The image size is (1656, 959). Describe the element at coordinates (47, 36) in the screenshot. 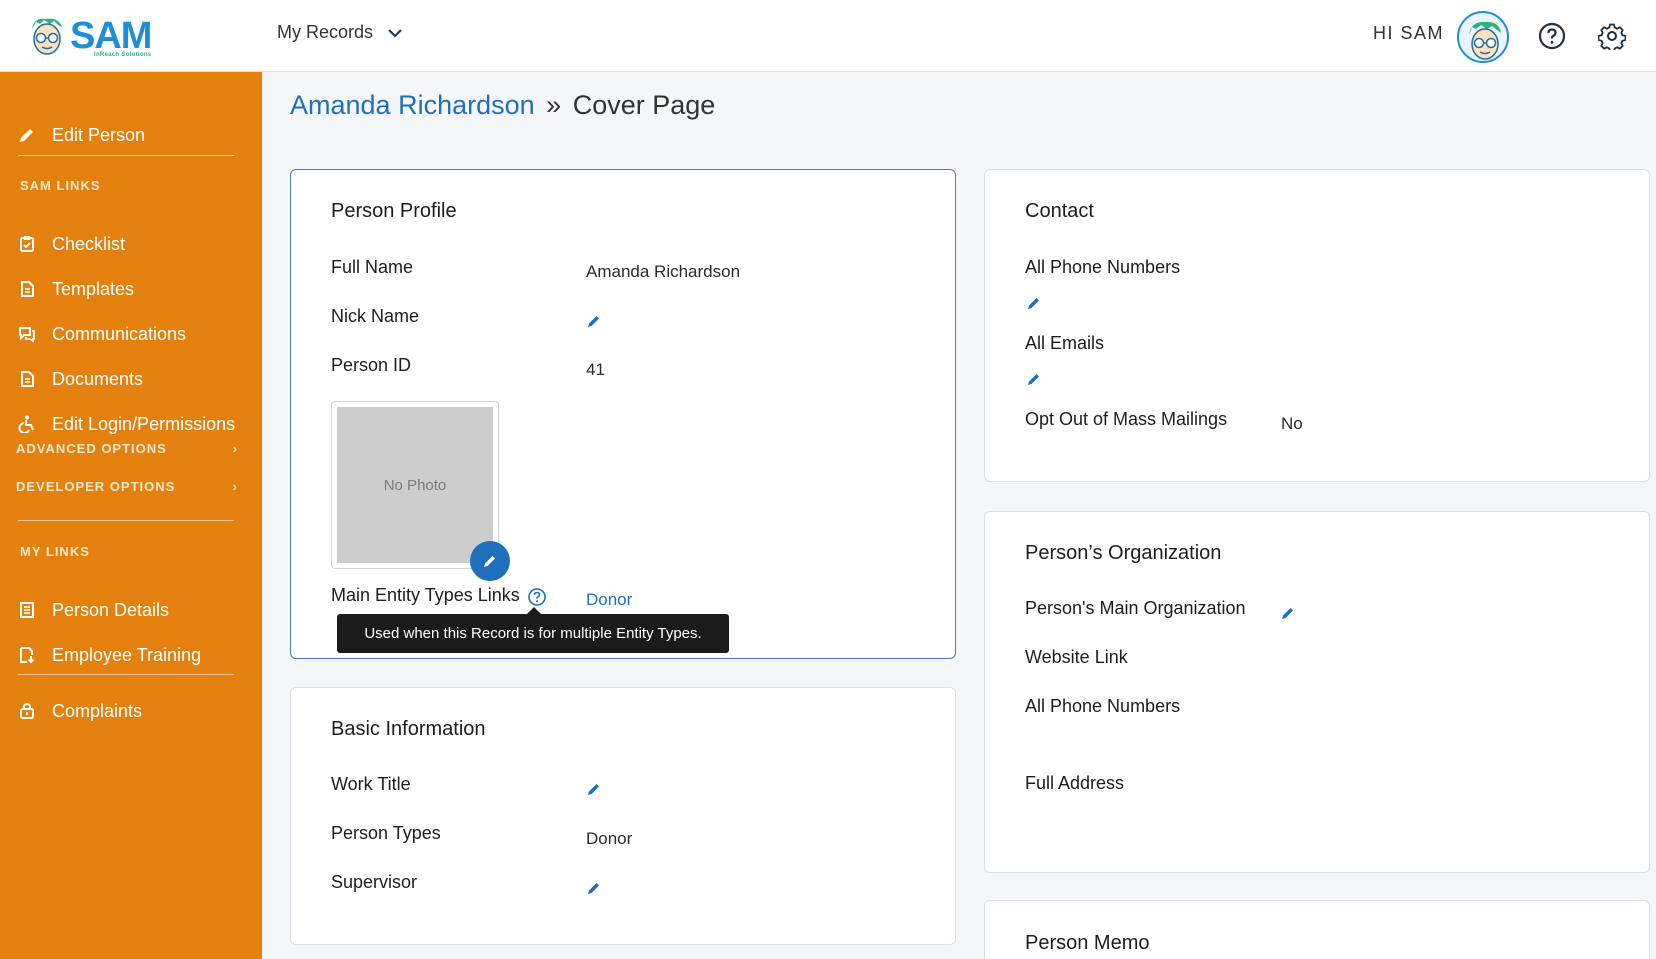

I see `mascot-icon` at that location.